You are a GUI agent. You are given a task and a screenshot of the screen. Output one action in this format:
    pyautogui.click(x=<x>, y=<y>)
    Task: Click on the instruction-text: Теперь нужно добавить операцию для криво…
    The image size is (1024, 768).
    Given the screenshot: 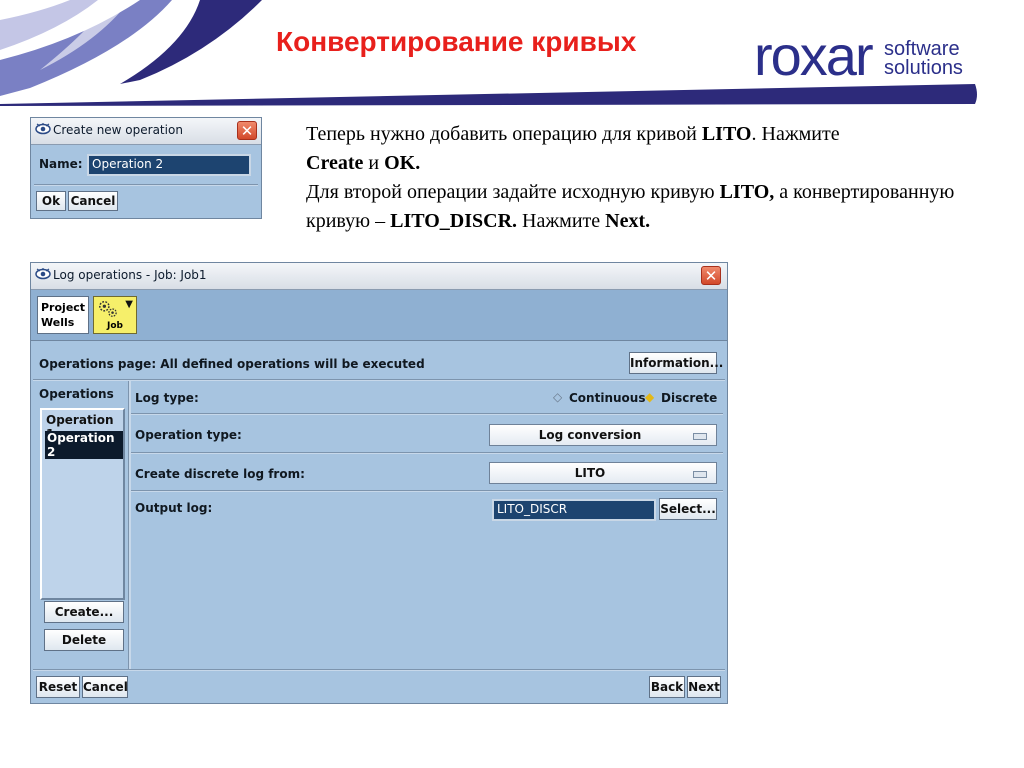 What is the action you would take?
    pyautogui.click(x=656, y=178)
    